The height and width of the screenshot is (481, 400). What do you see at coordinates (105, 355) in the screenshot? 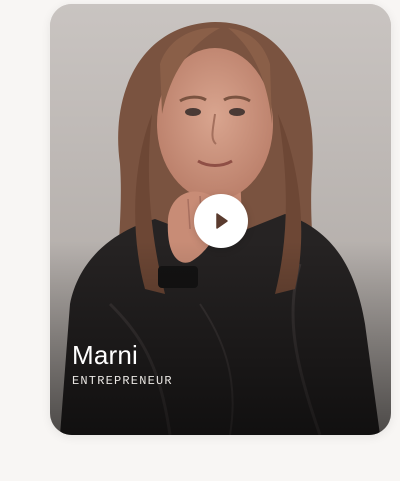
I see `person-name: Marni` at bounding box center [105, 355].